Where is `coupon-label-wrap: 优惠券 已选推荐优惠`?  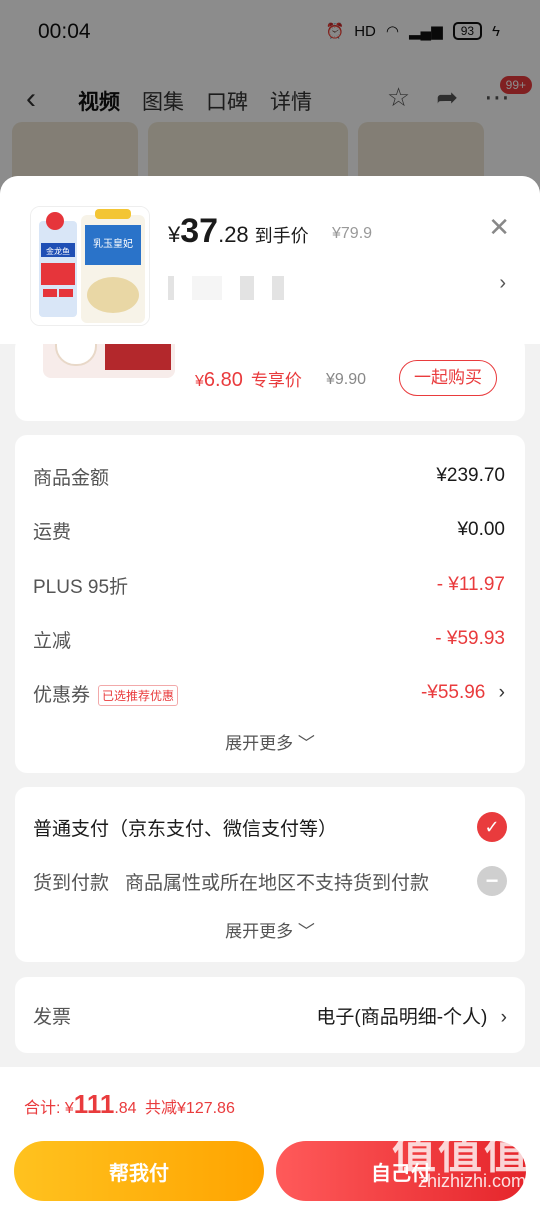
coupon-label-wrap: 优惠券 已选推荐优惠 is located at coordinates (106, 693).